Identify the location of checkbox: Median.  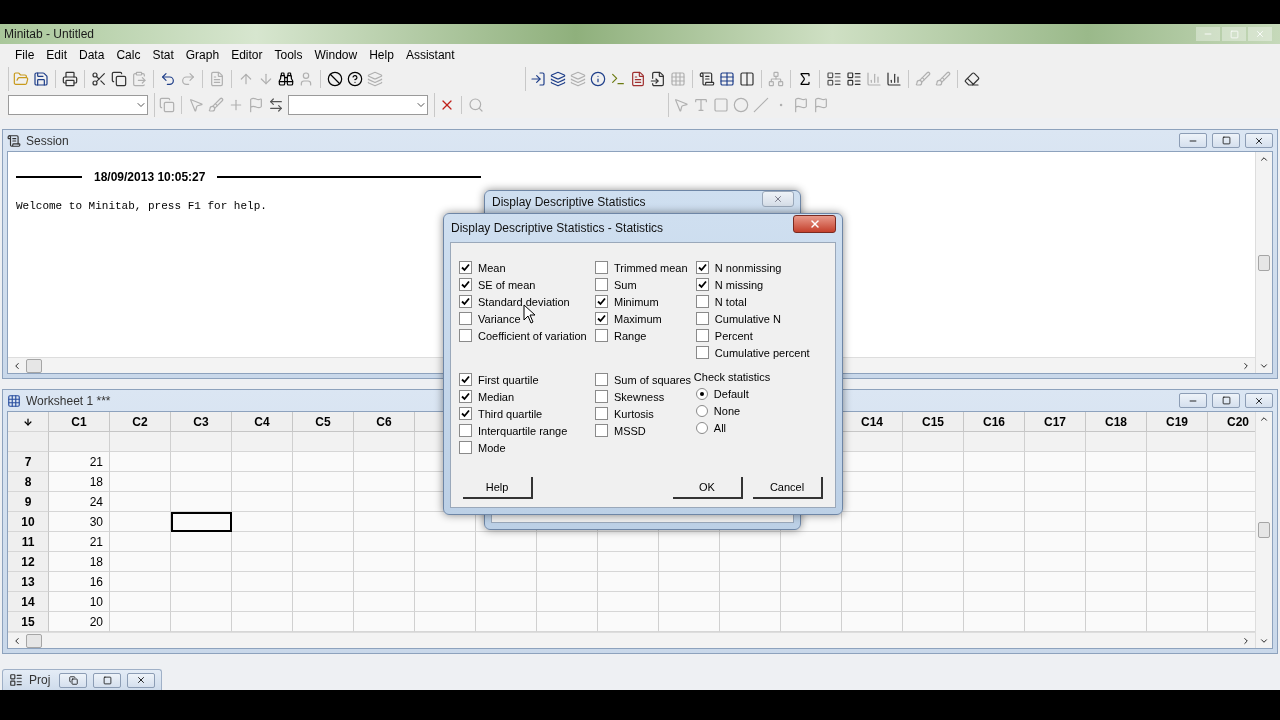
(527, 396).